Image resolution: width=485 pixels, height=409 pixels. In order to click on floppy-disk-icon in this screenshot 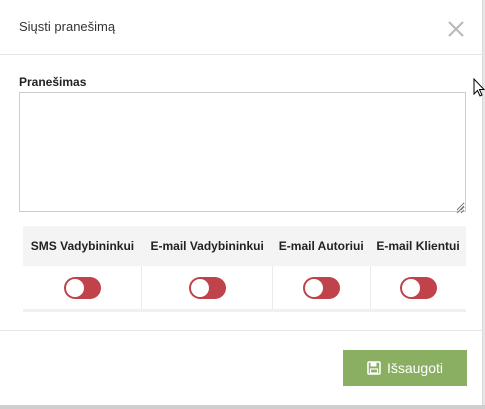, I will do `click(374, 368)`.